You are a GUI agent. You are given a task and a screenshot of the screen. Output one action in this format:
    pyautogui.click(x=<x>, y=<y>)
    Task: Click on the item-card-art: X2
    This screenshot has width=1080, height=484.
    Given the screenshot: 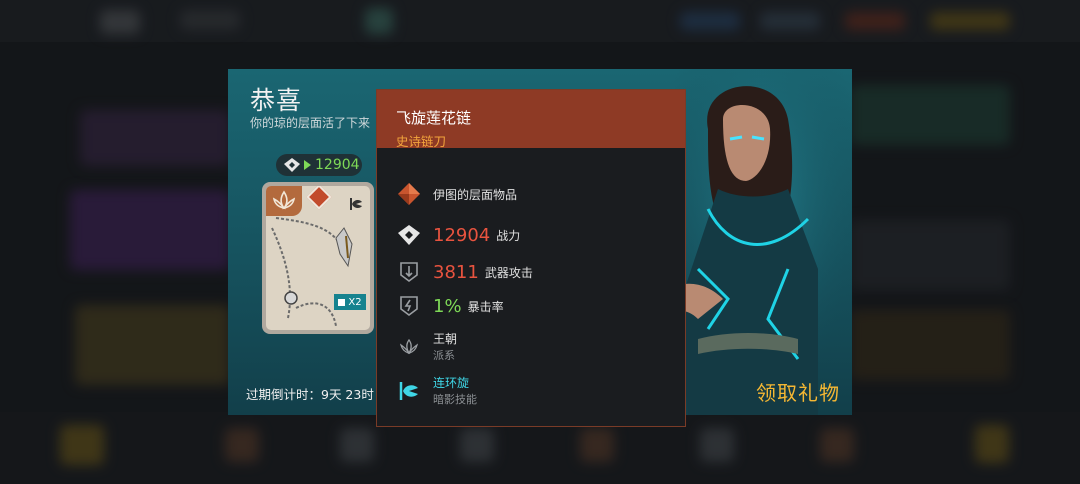 What is the action you would take?
    pyautogui.click(x=318, y=258)
    